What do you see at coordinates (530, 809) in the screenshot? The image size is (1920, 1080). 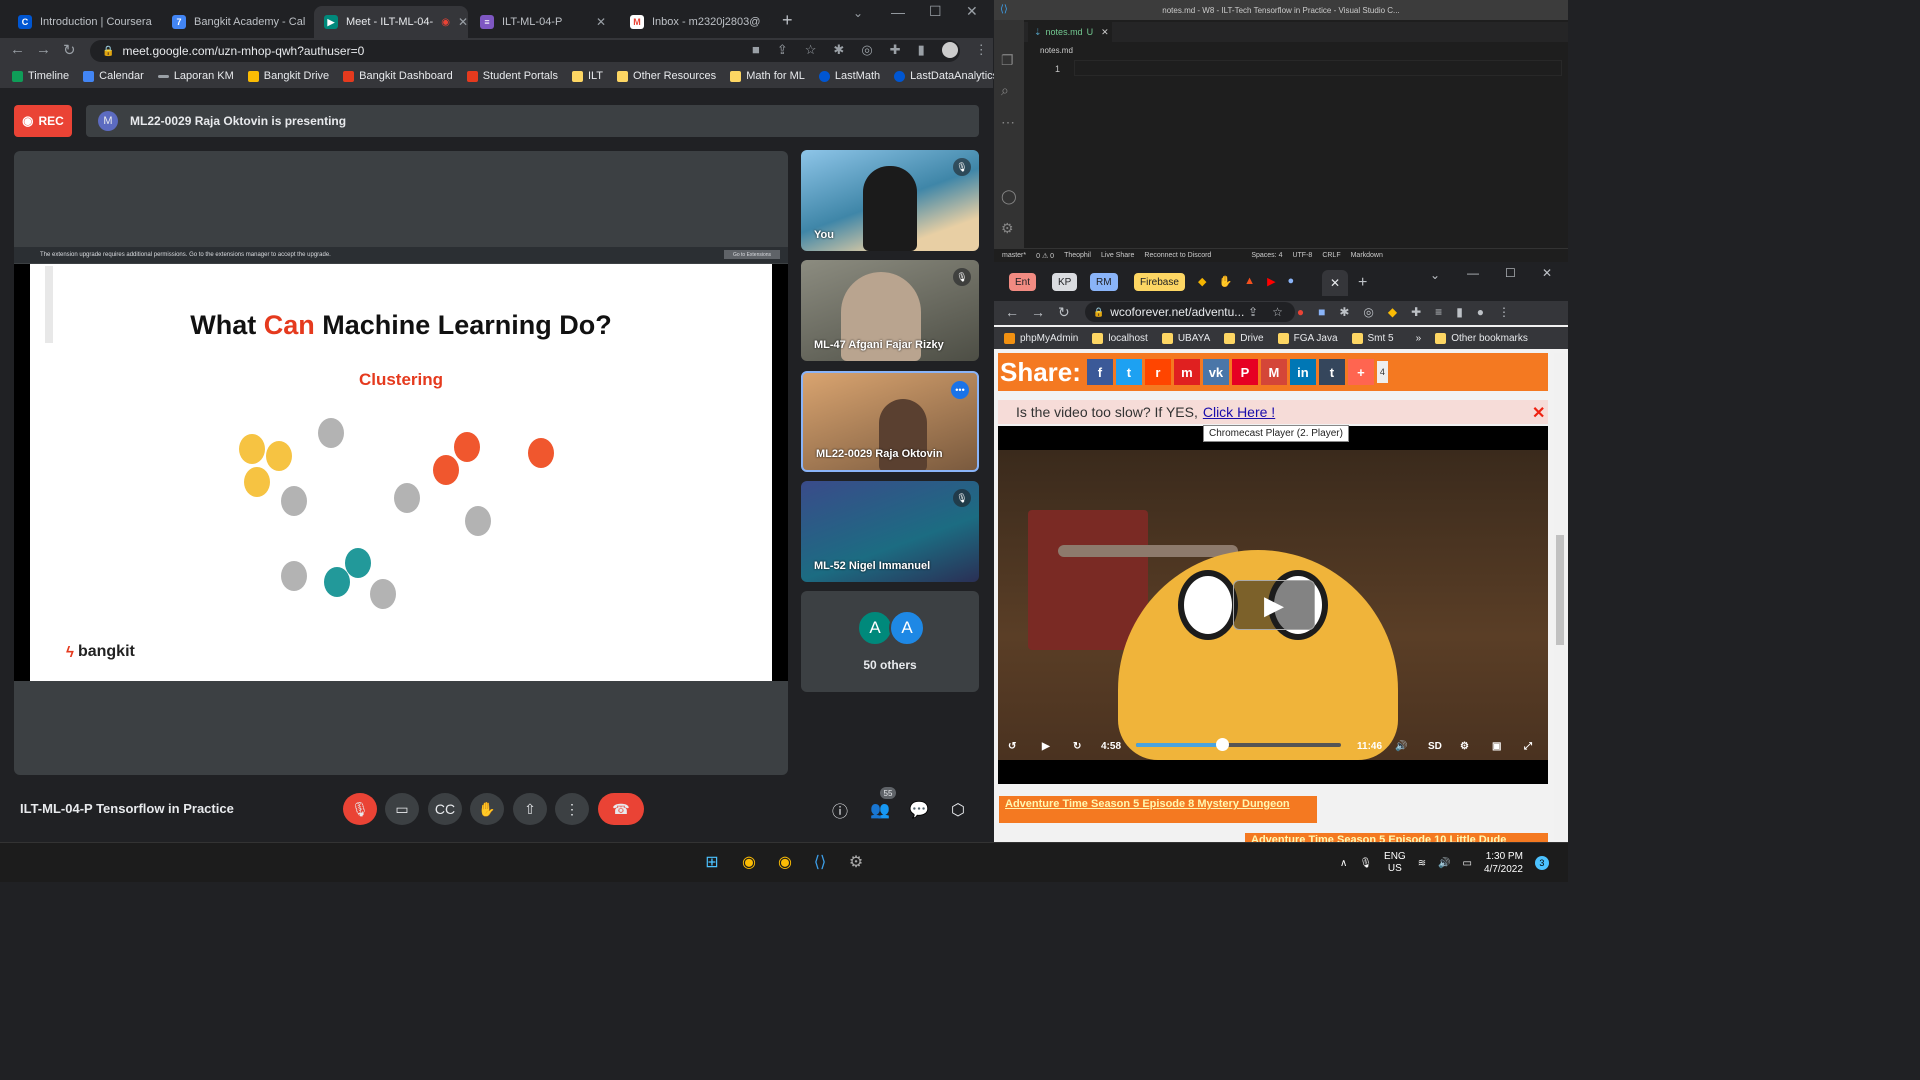 I see `present-button: ⇧` at bounding box center [530, 809].